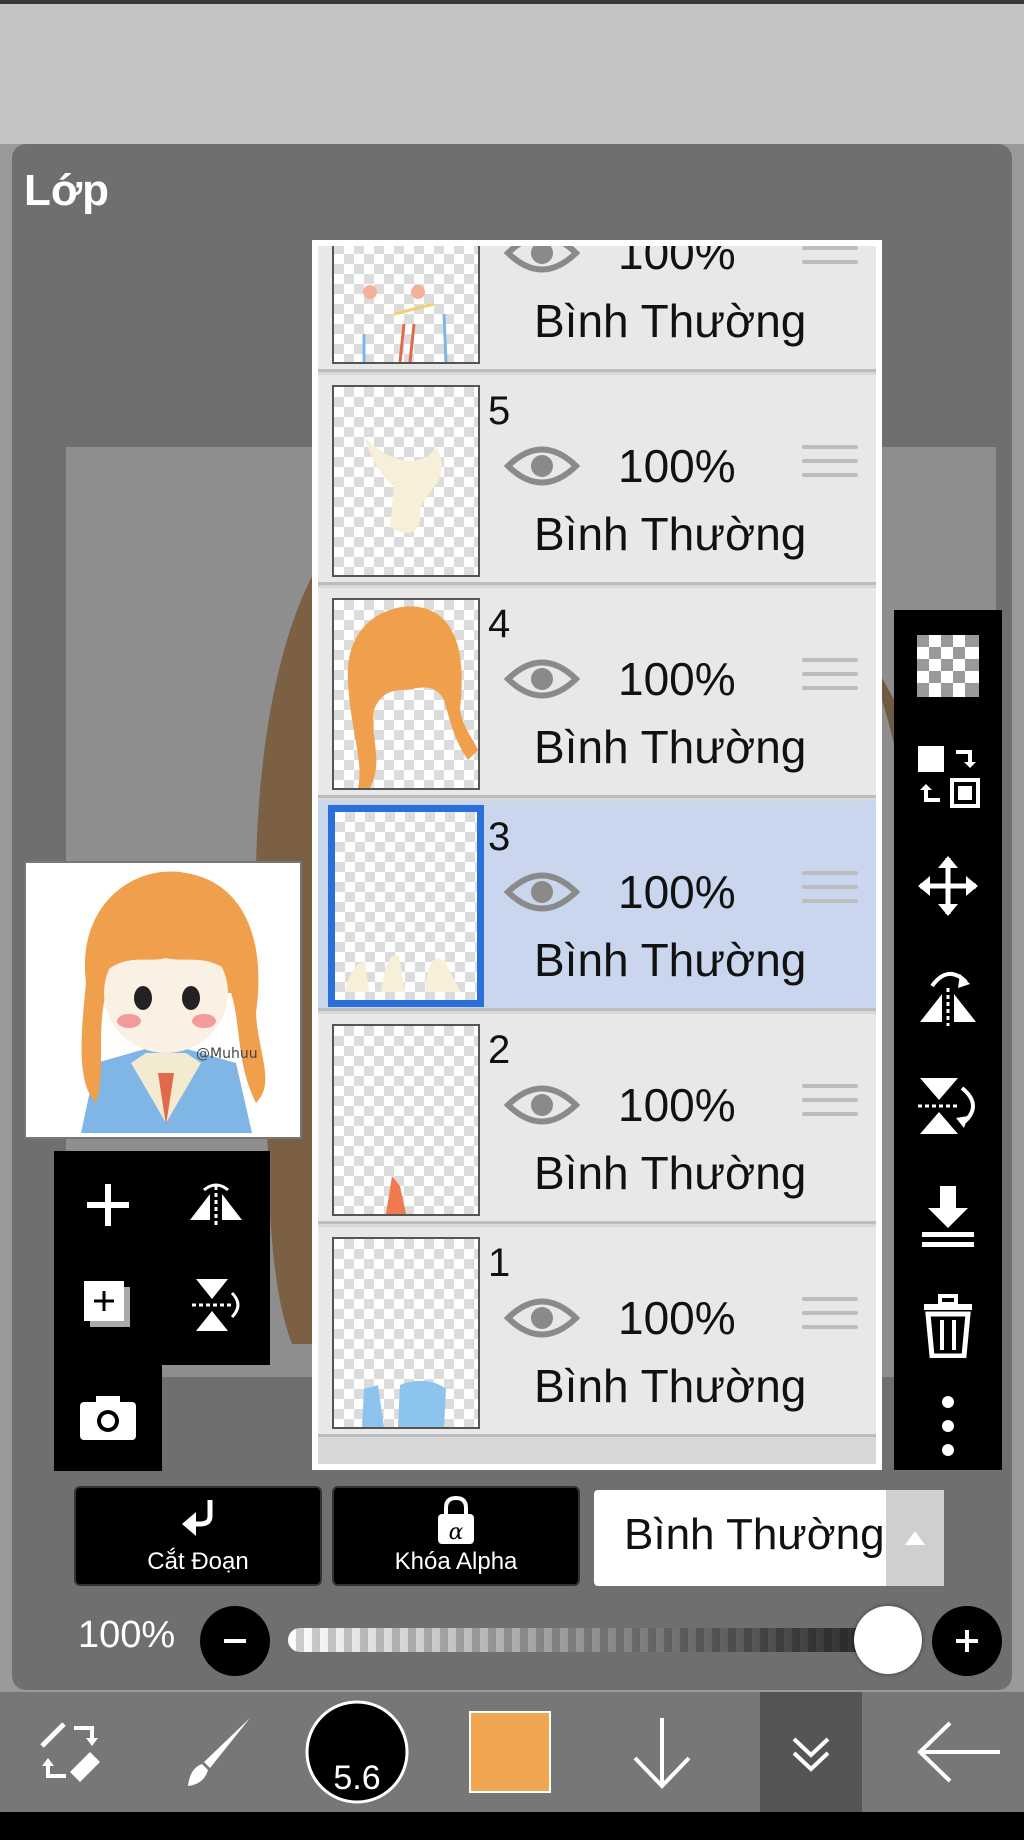 This screenshot has width=1024, height=1840. What do you see at coordinates (456, 1561) in the screenshot?
I see `alpha-lock-label: Khóa Alpha` at bounding box center [456, 1561].